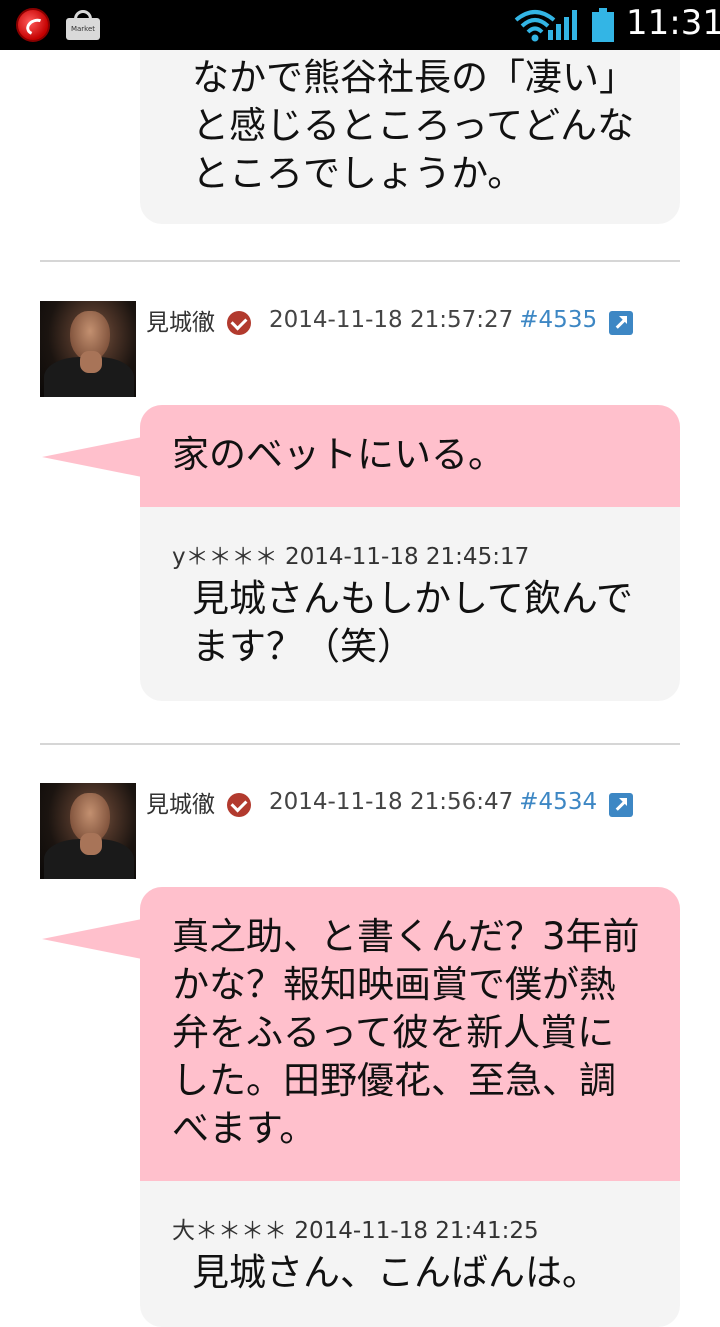 This screenshot has width=720, height=1327. What do you see at coordinates (229, 1231) in the screenshot?
I see `quote-author: 大＊＊＊＊` at bounding box center [229, 1231].